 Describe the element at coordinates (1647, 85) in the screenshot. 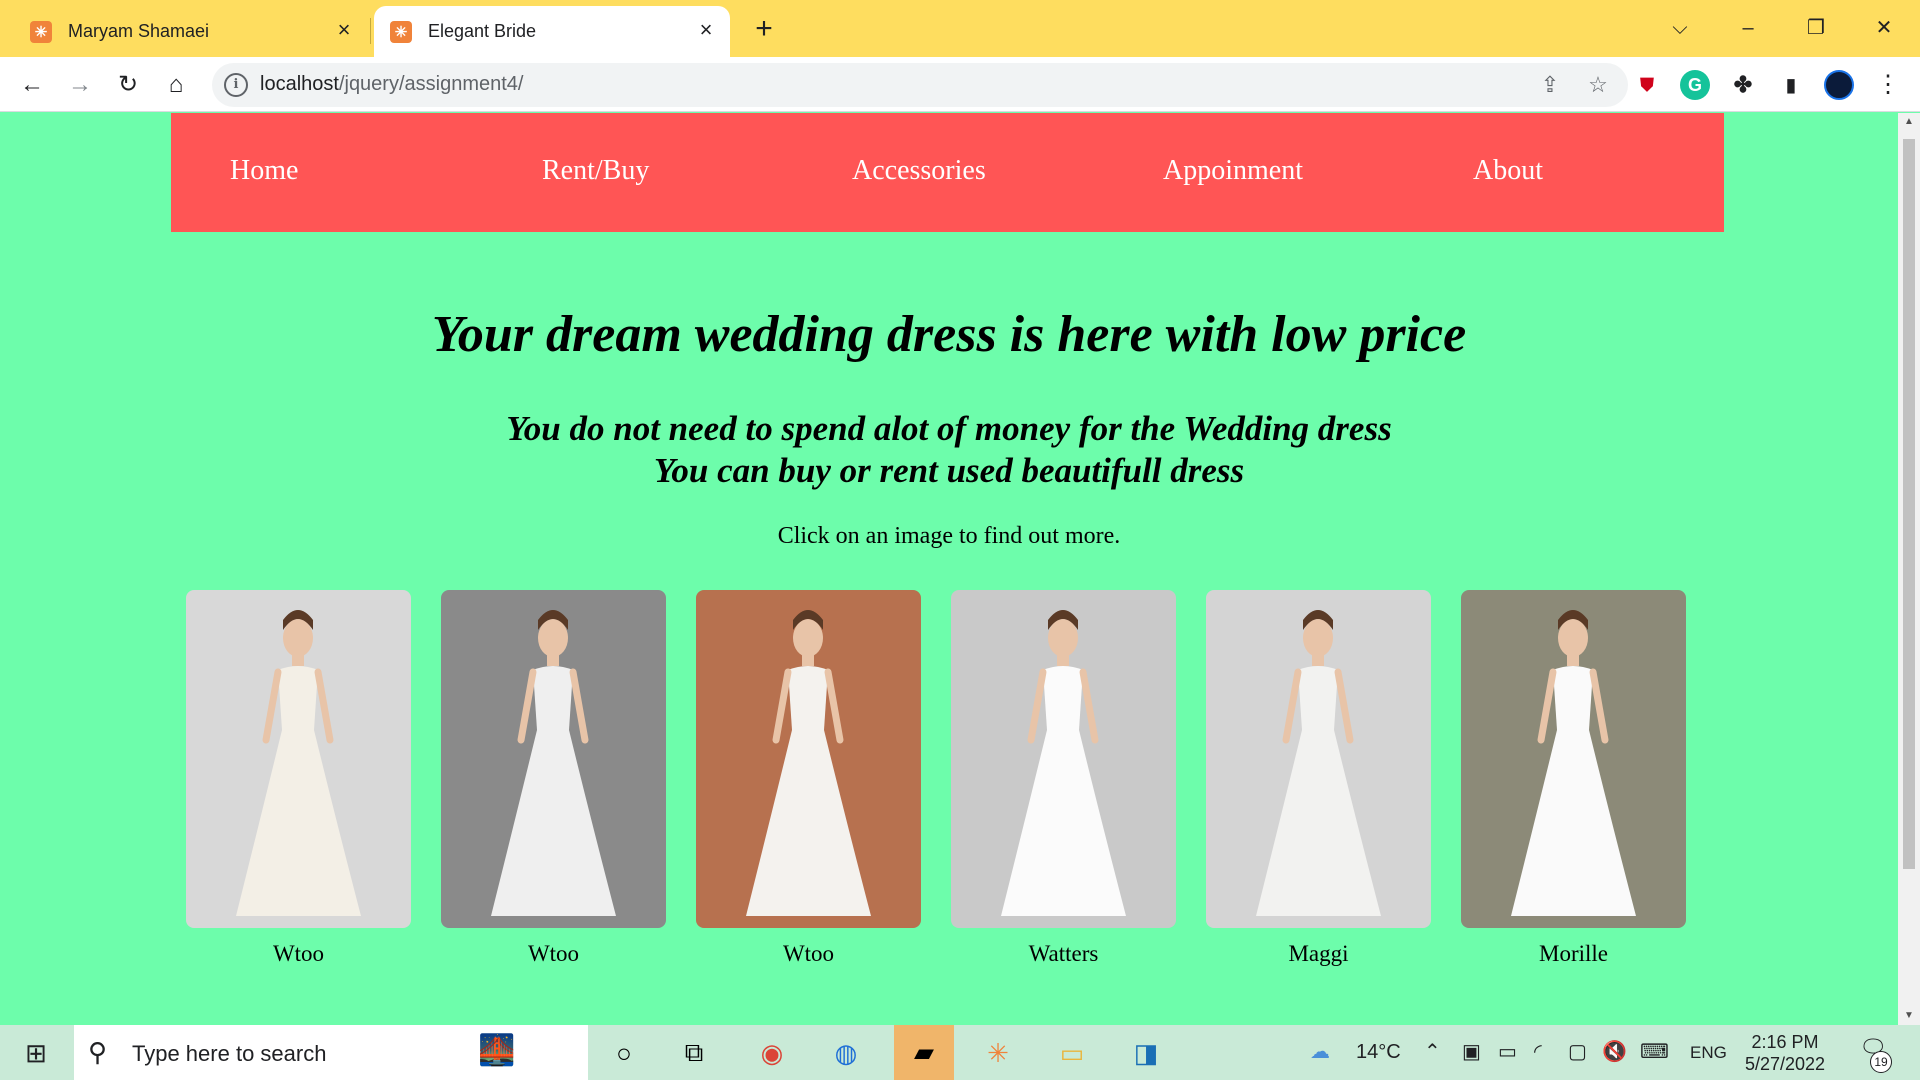

I see `extension-shield-icon: ⛊` at that location.